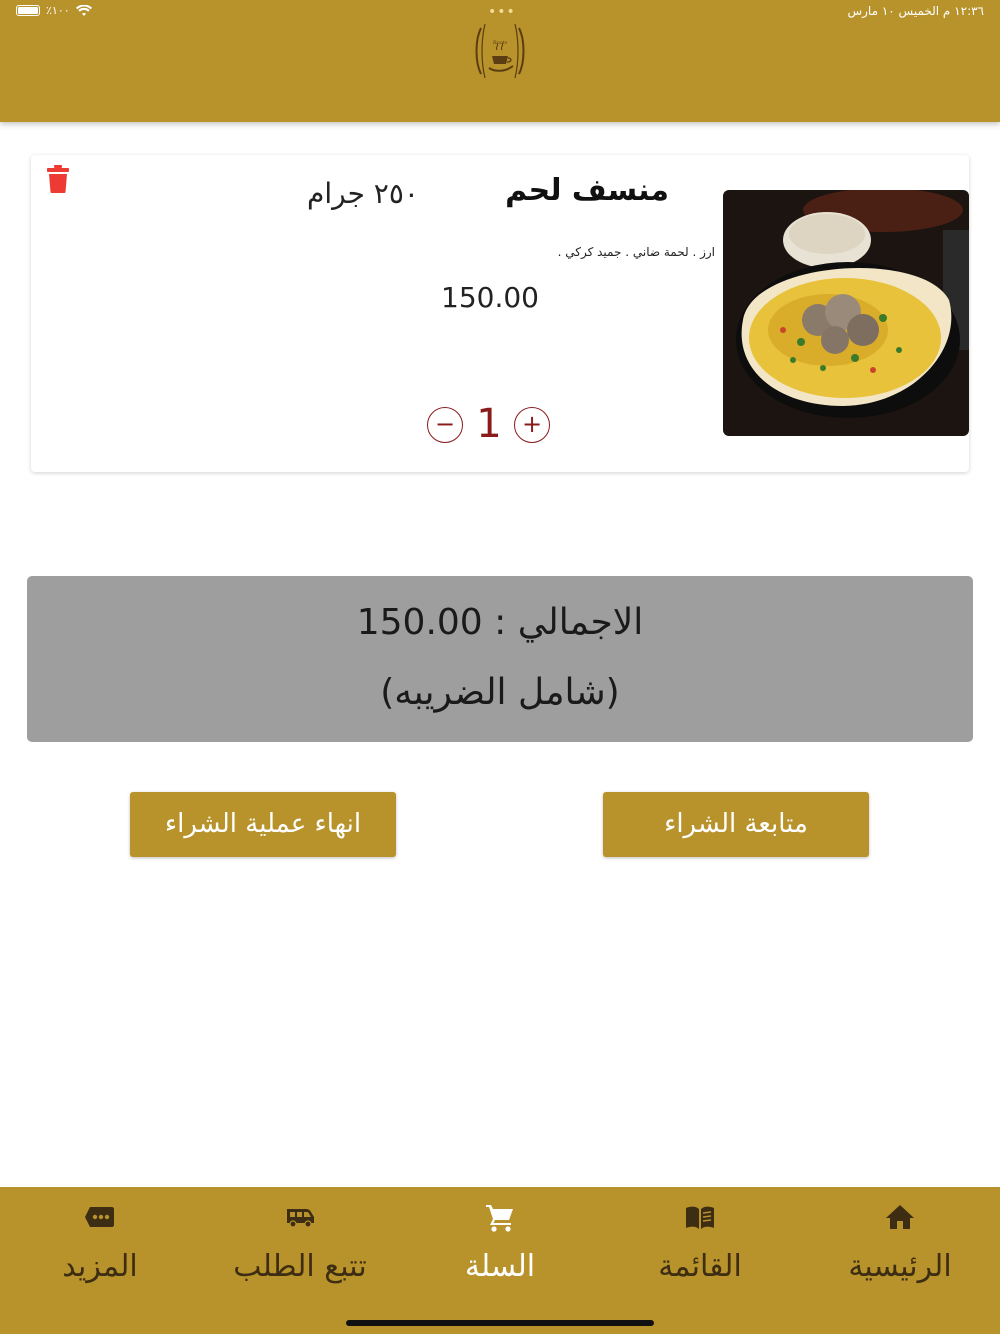  I want to click on total-amount: الاجمالي : 150.00, so click(500, 622).